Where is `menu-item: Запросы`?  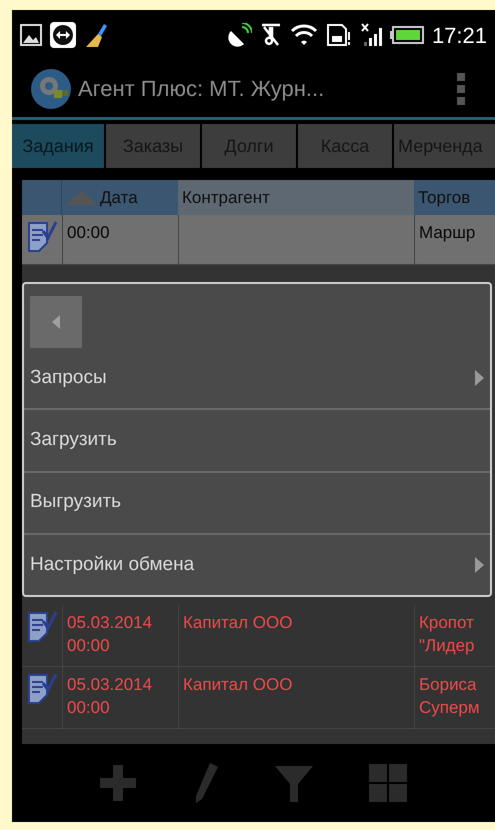 menu-item: Запросы is located at coordinates (257, 378).